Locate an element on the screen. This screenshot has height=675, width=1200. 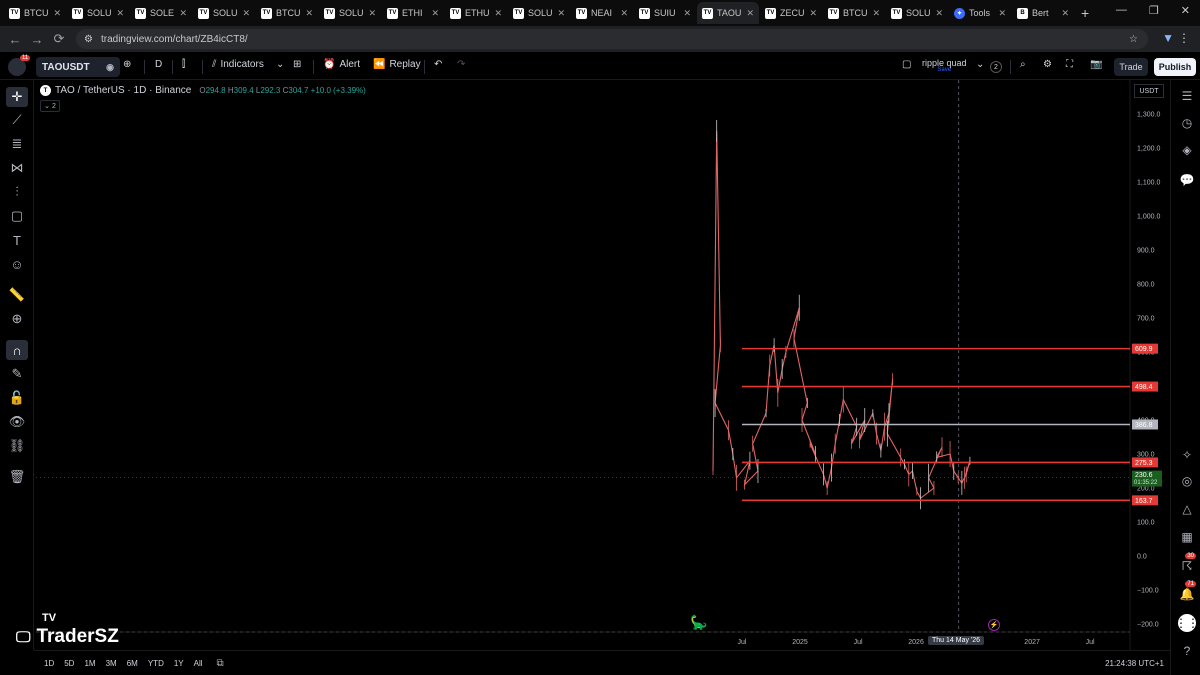
reload-icon: ⟳ is located at coordinates (59, 39).